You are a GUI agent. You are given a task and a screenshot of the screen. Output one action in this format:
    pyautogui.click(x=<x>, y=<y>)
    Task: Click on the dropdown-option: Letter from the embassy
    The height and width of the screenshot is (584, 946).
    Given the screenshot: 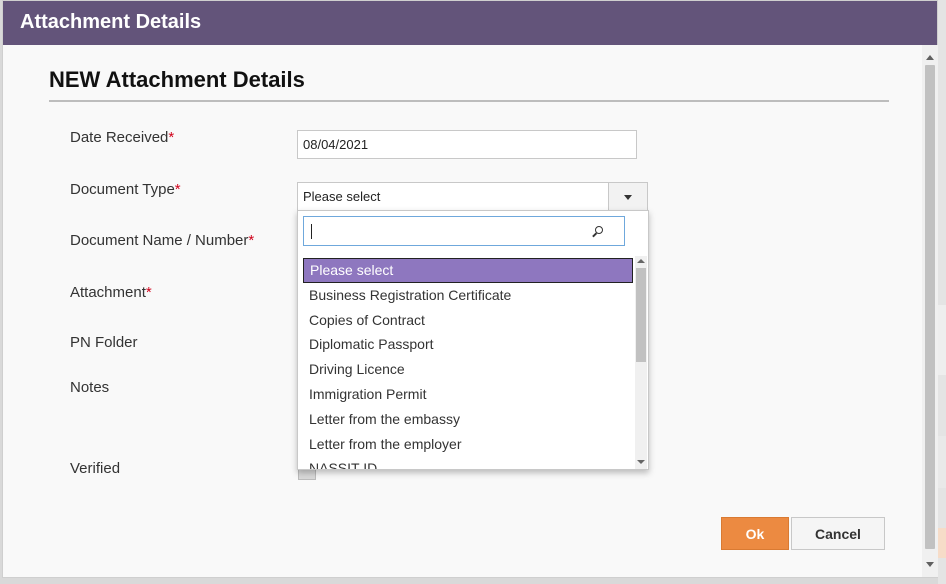 What is the action you would take?
    pyautogui.click(x=468, y=419)
    